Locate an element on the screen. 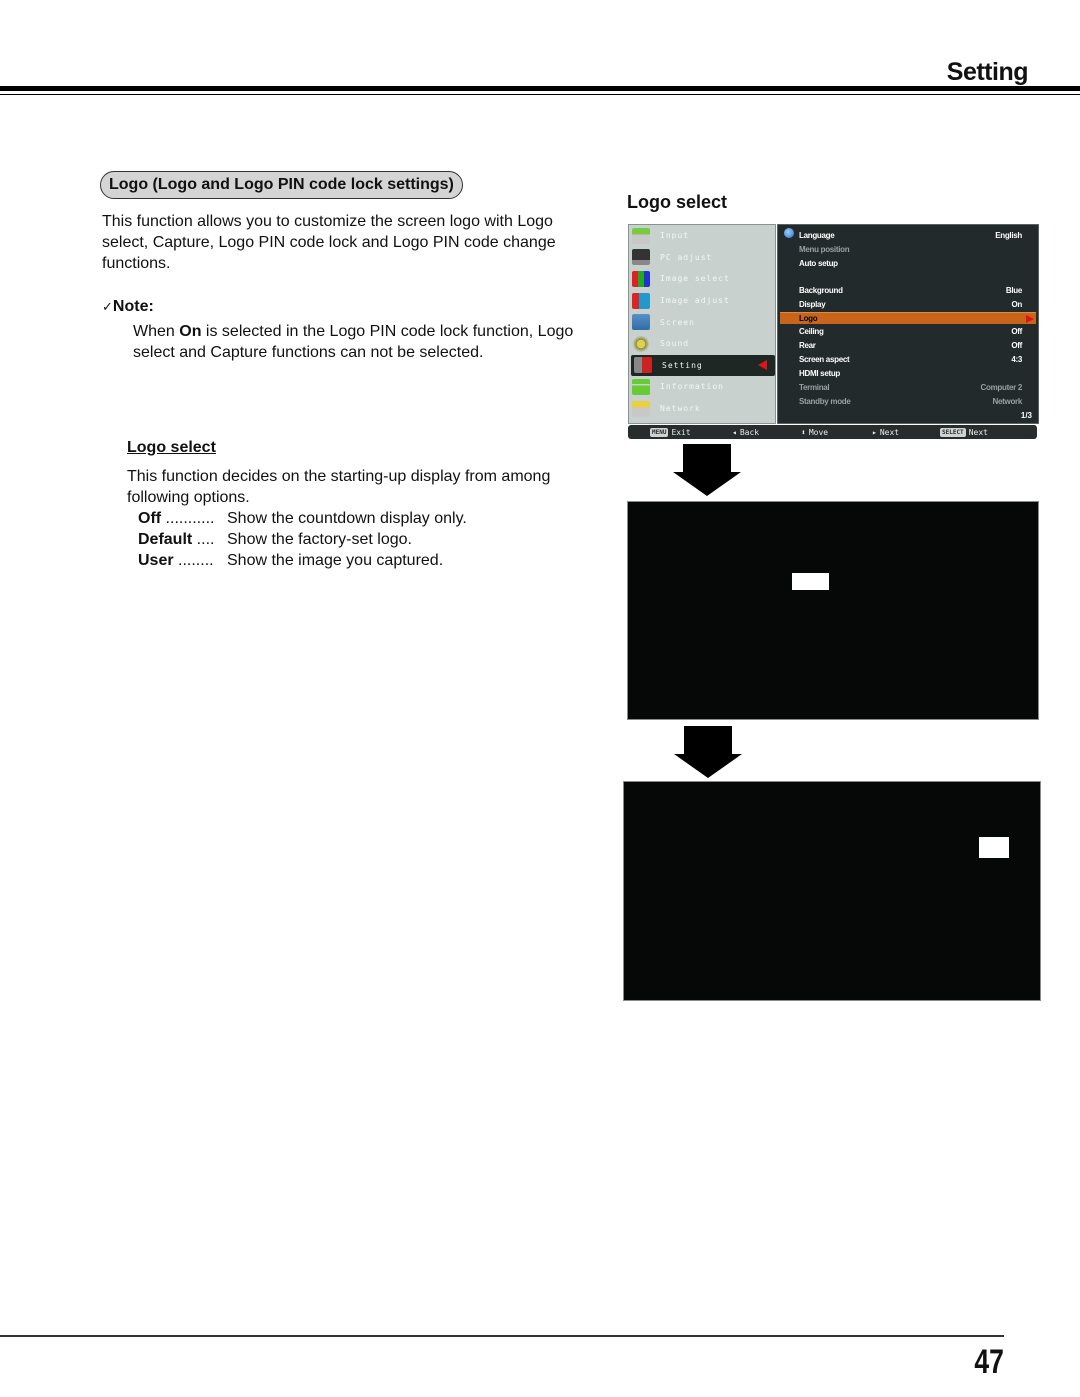 The image size is (1080, 1397). osd-submenu-label: Screen aspect is located at coordinates (824, 359).